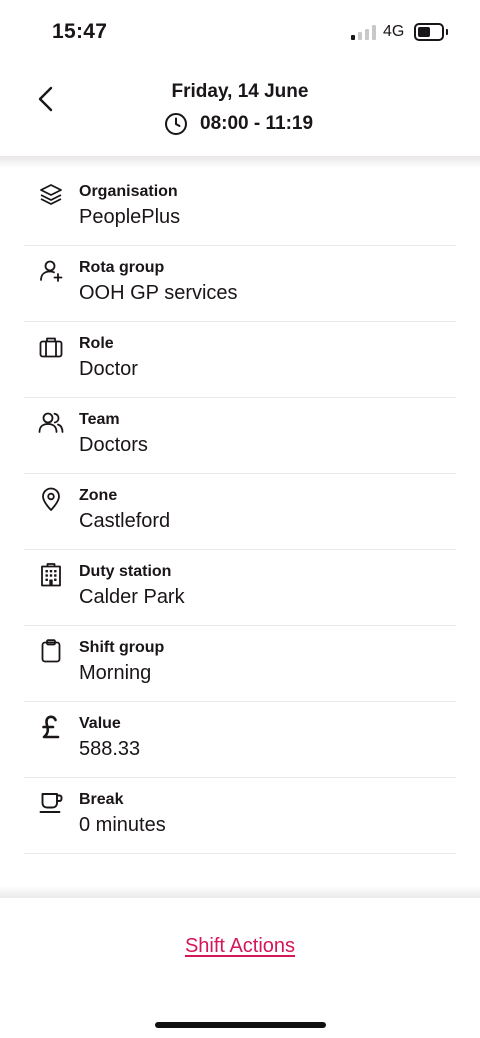  Describe the element at coordinates (240, 32) in the screenshot. I see `status-bar: 15:47 4G` at that location.